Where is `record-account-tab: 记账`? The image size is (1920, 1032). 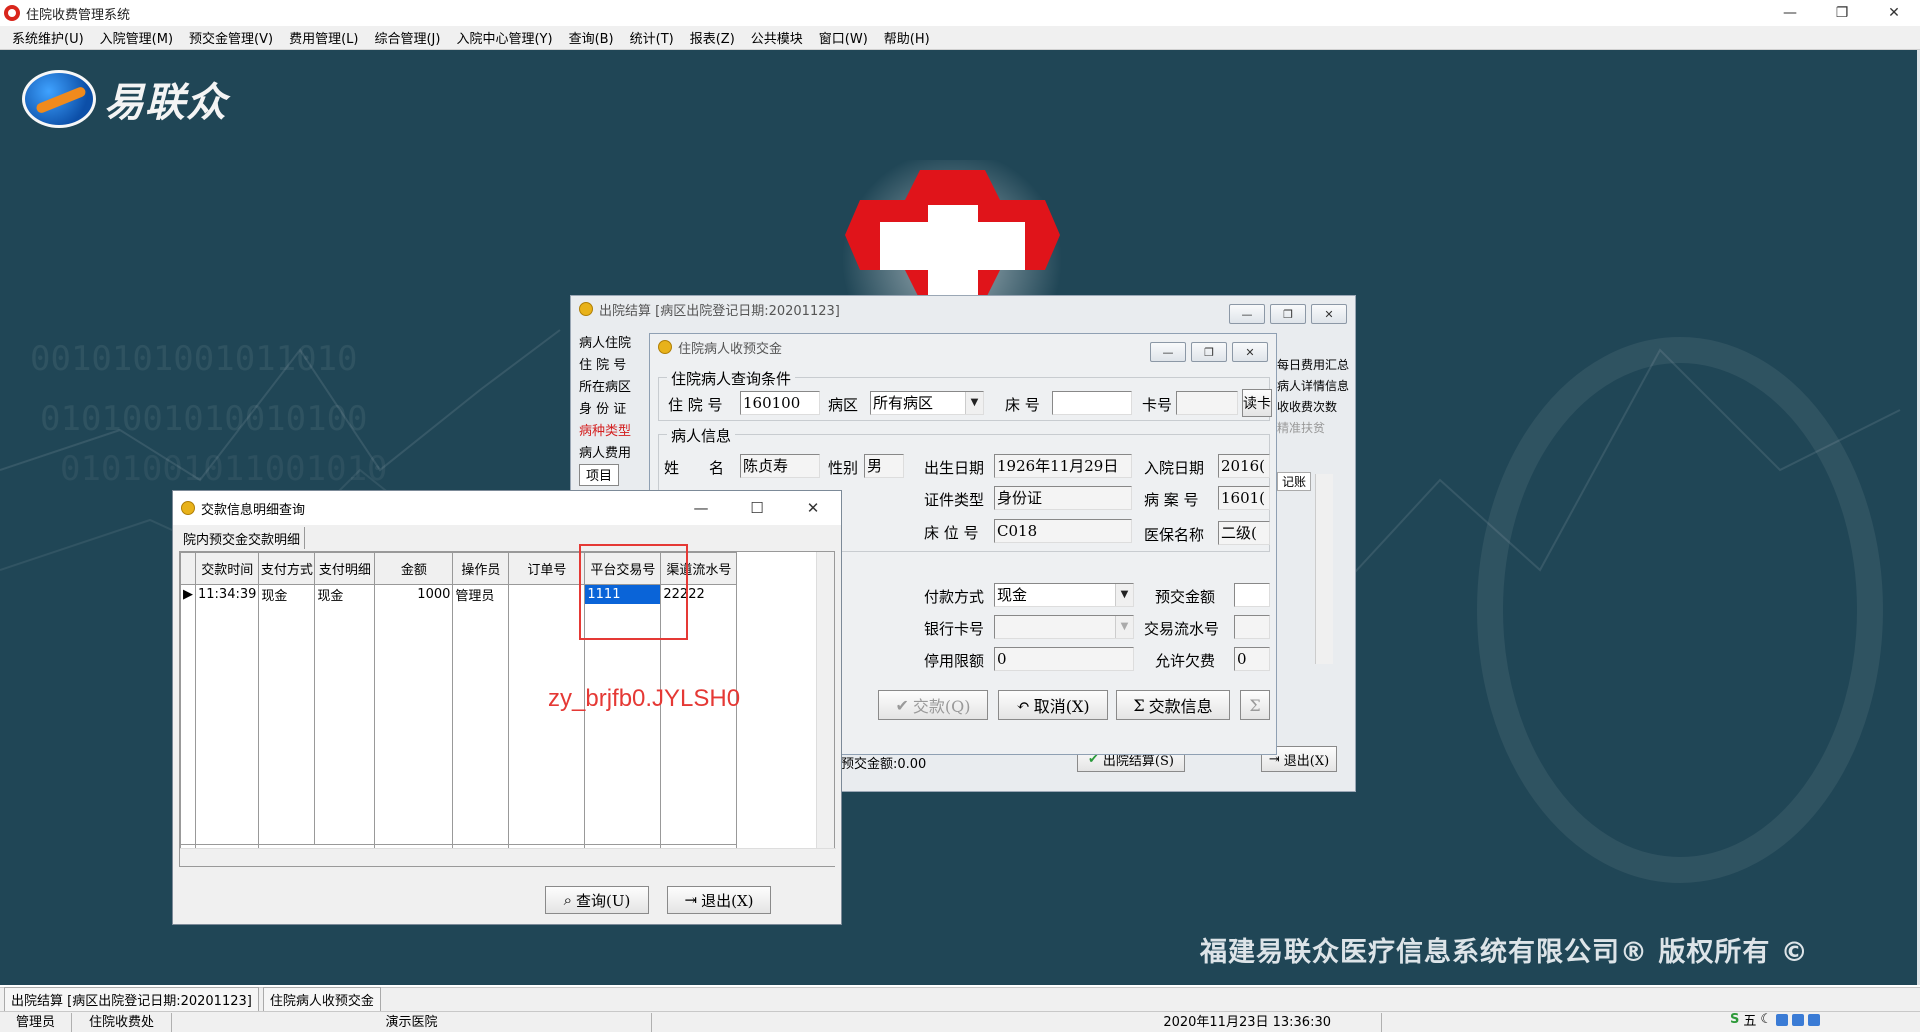 record-account-tab: 记账 is located at coordinates (1294, 481).